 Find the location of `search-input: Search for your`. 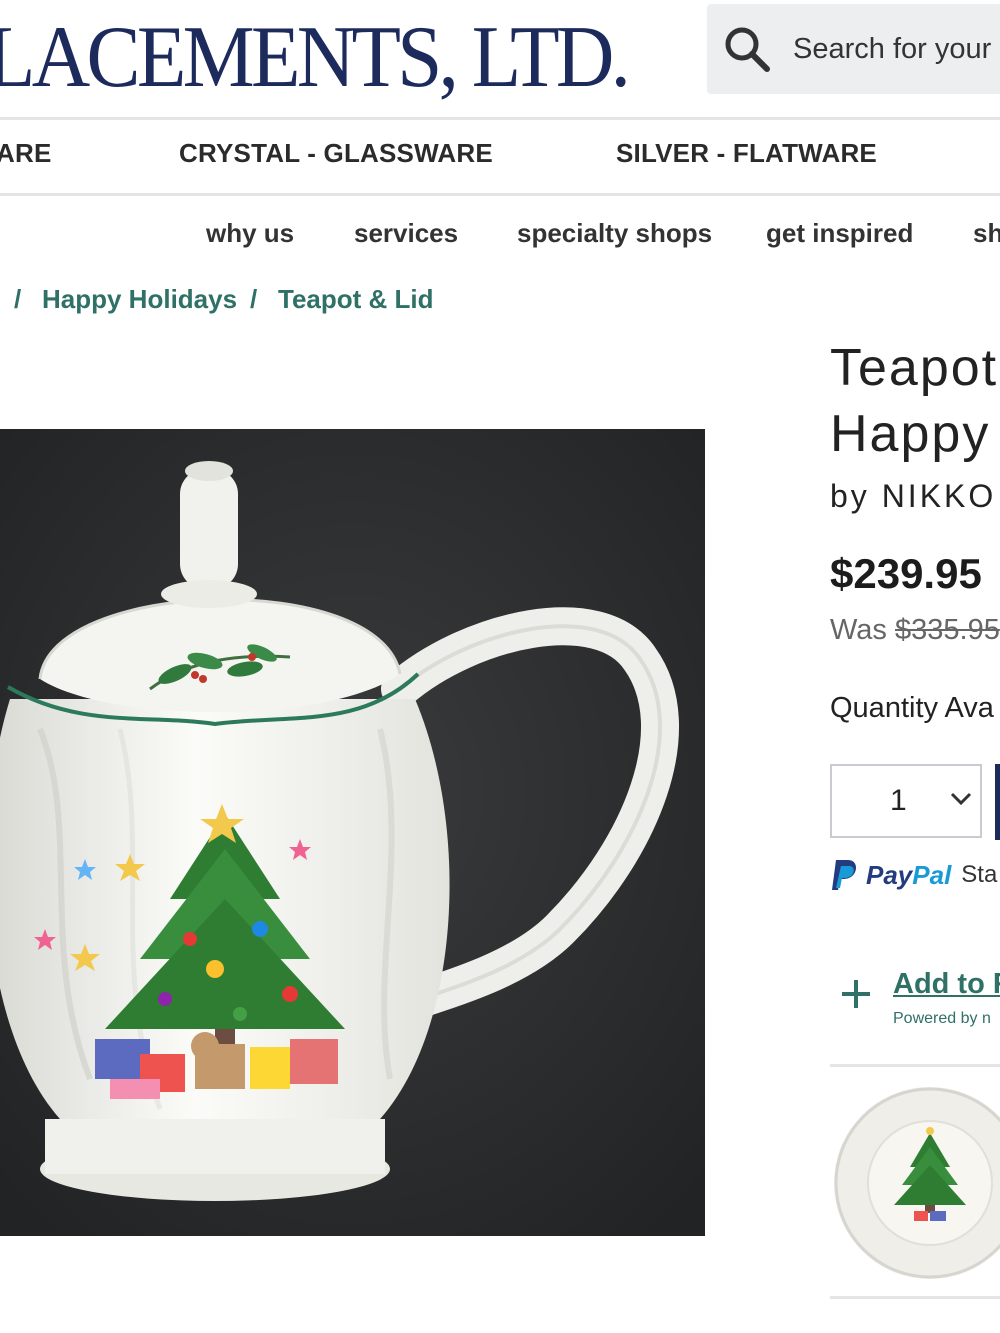

search-input: Search for your is located at coordinates (853, 49).